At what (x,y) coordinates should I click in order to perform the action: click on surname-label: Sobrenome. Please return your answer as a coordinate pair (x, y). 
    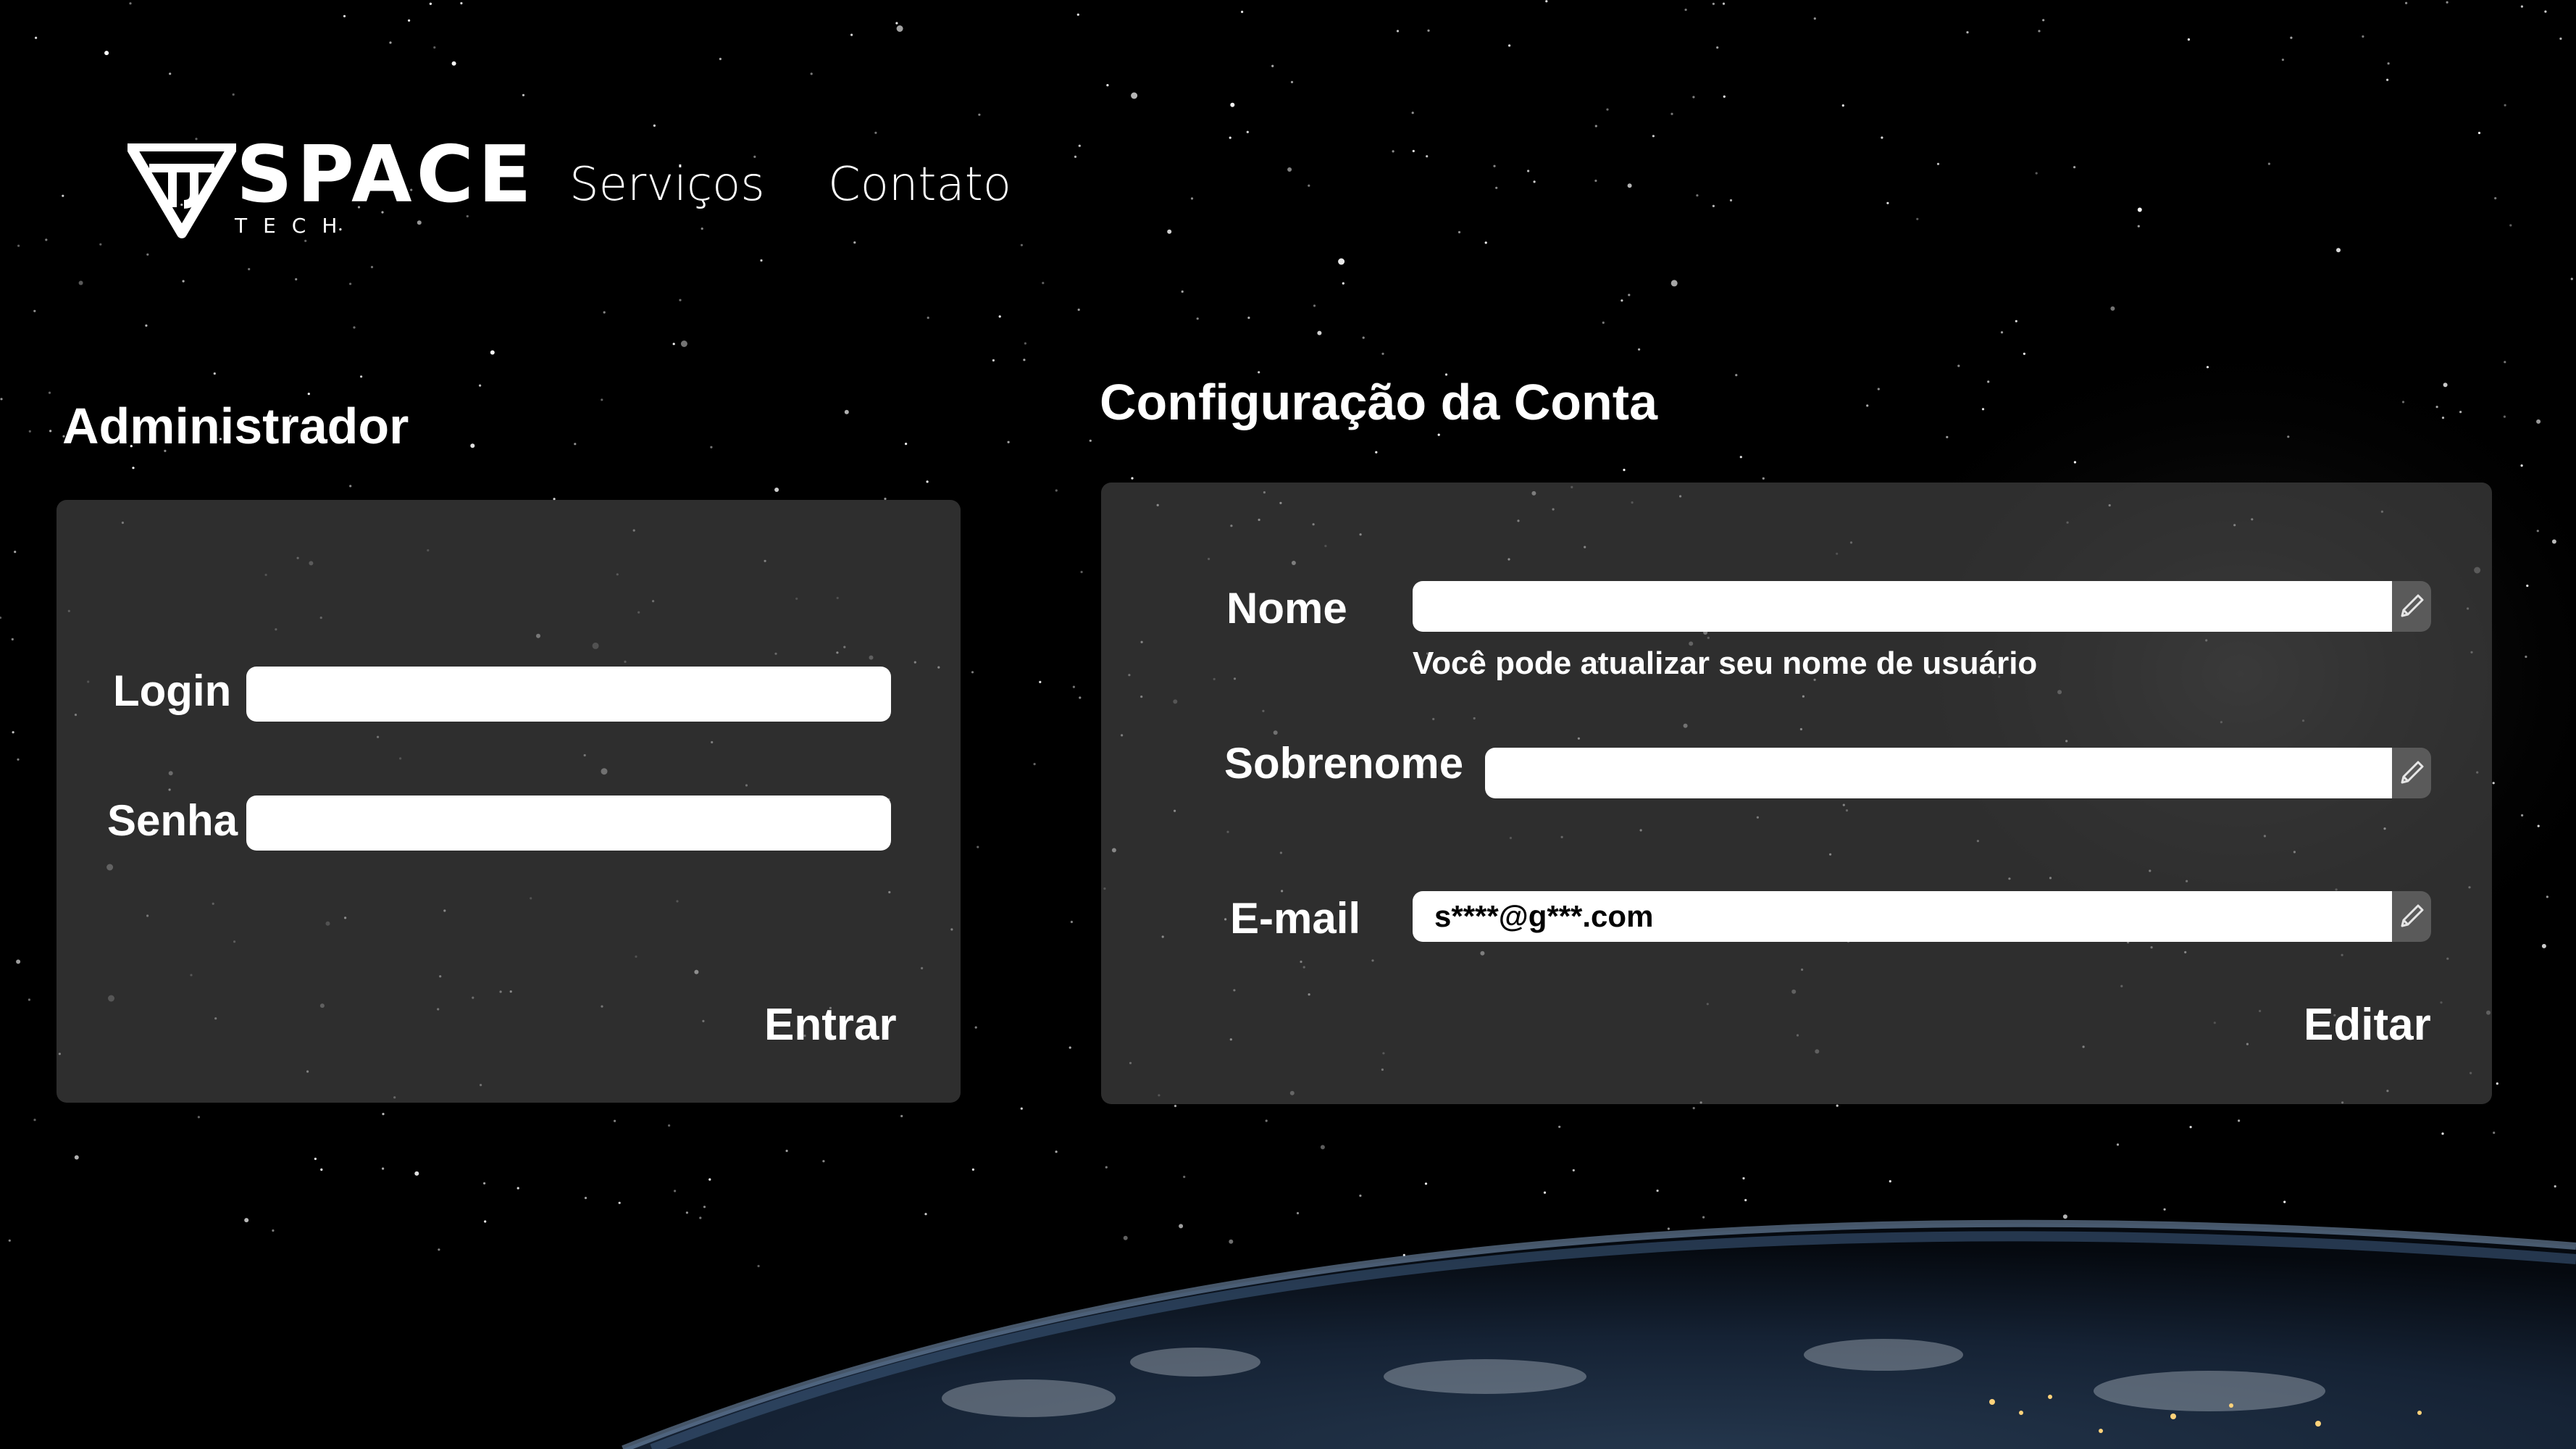
    Looking at the image, I should click on (1344, 764).